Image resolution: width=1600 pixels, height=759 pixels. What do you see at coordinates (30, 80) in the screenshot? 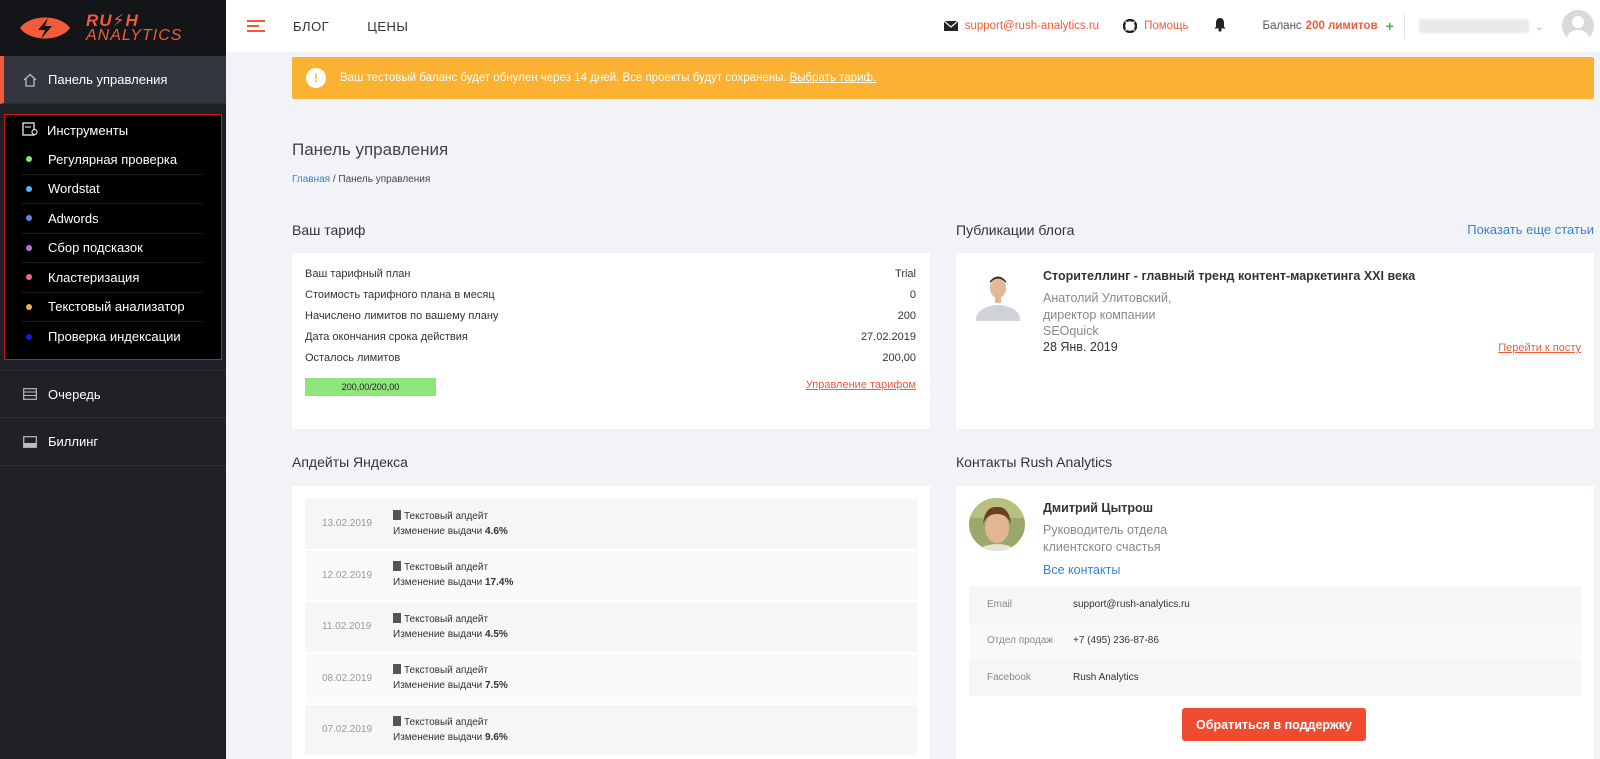
I see `home-icon` at bounding box center [30, 80].